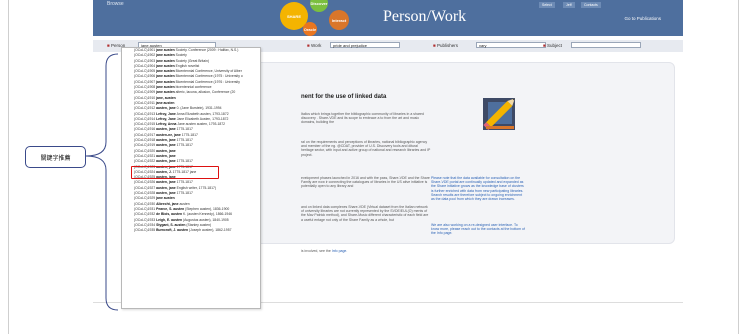 This screenshot has height=334, width=747. I want to click on autocomplete-item-id: (OCoLC)1933, so click(145, 219).